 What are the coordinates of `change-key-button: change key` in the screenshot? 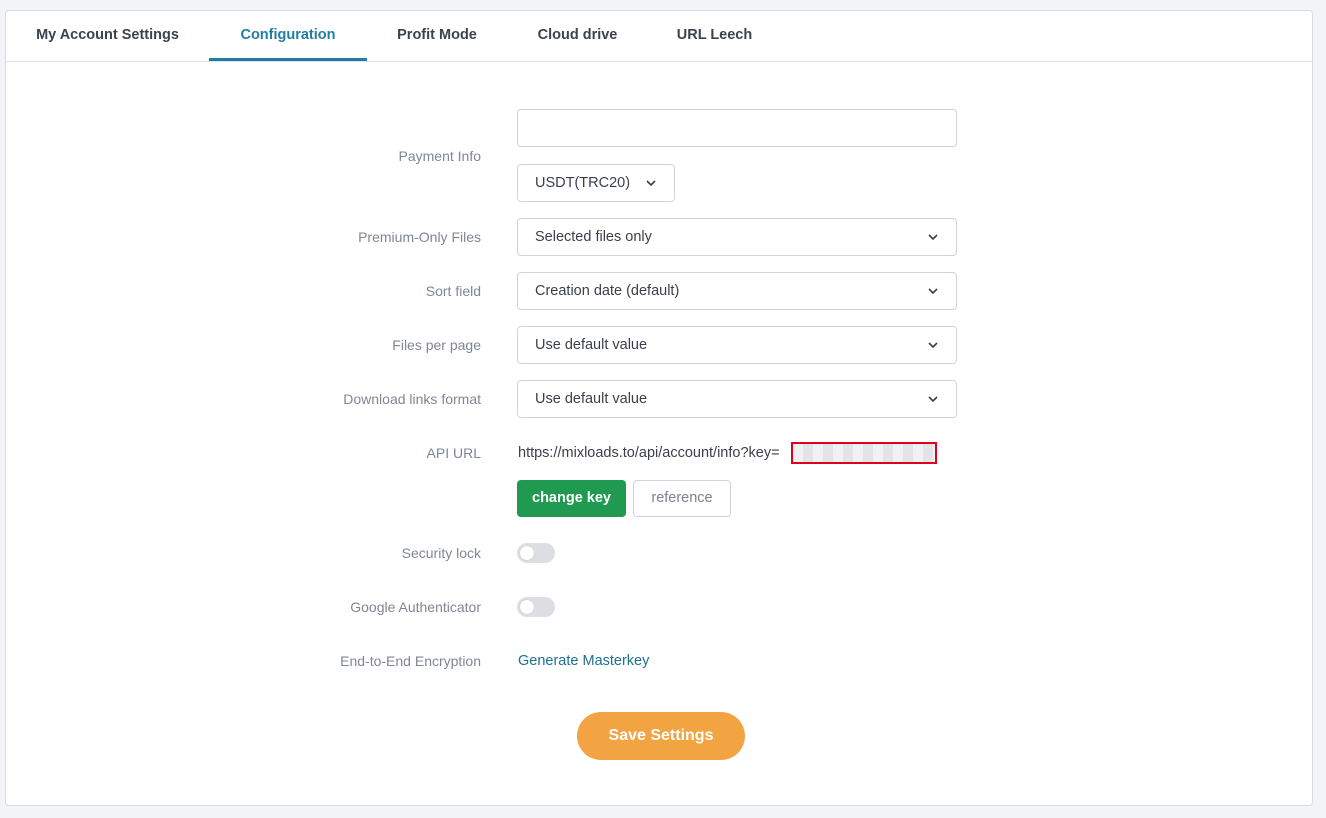 It's located at (571, 498).